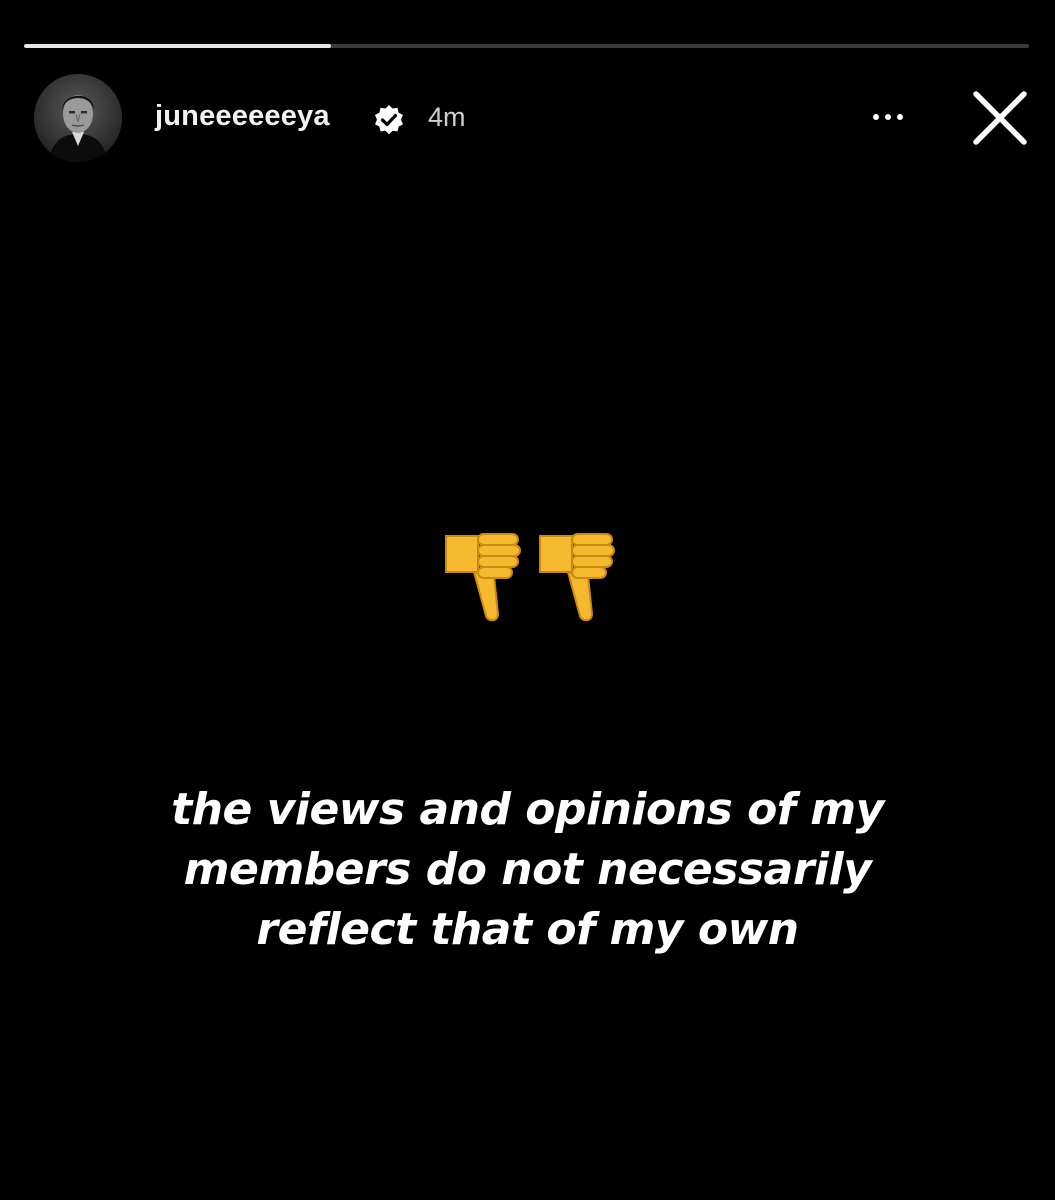 The image size is (1055, 1200). I want to click on close-icon, so click(1000, 118).